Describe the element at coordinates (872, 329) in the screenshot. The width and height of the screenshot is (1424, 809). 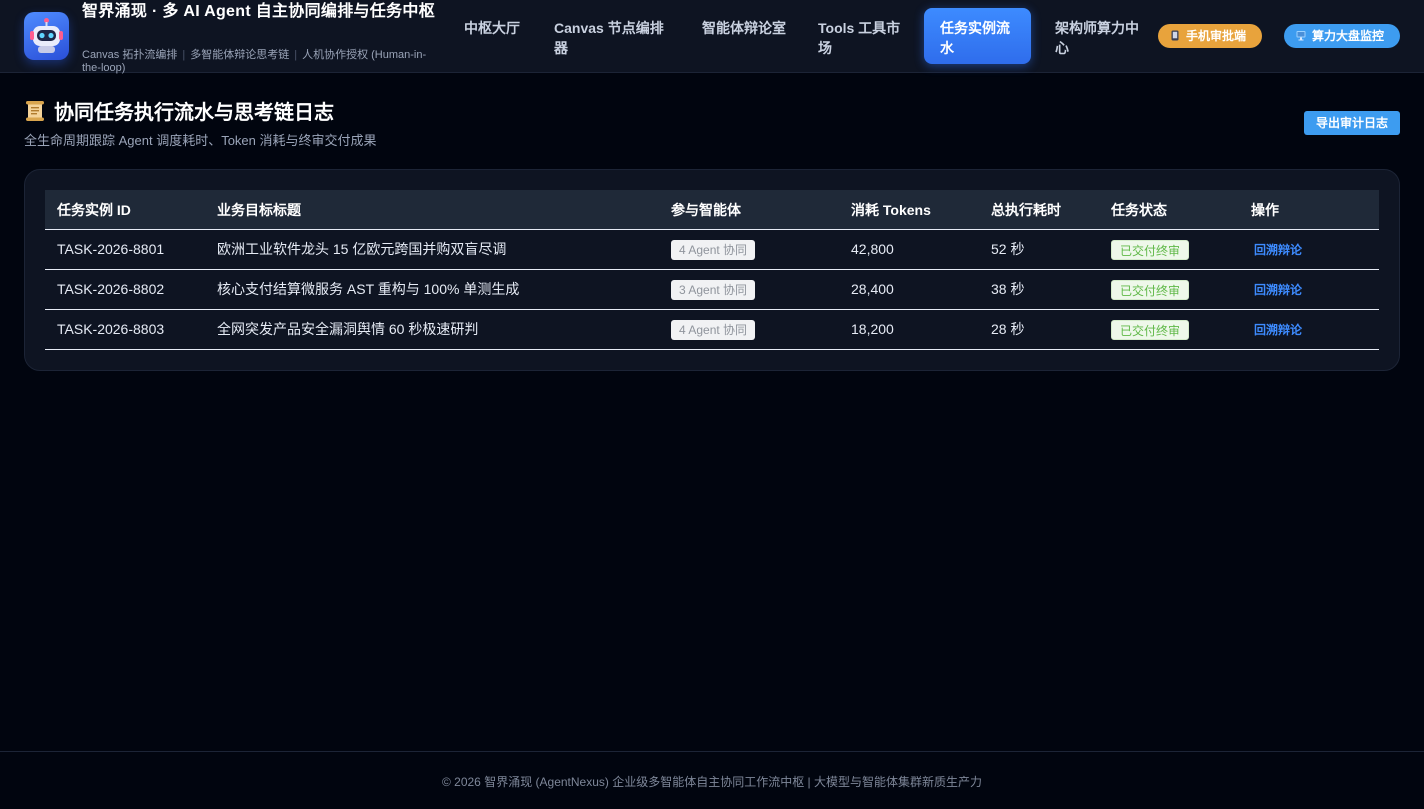
I see `tokens-cell: 18,200` at that location.